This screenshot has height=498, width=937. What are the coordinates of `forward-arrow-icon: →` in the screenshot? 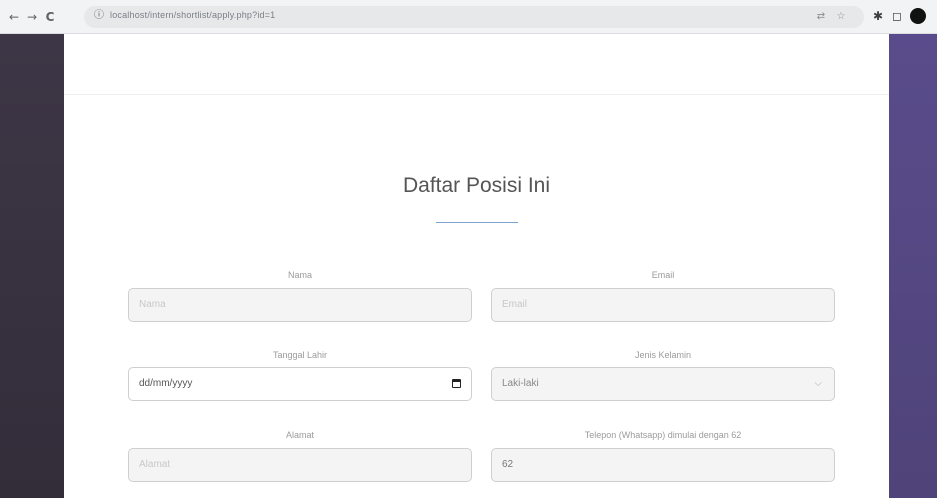 It's located at (32, 17).